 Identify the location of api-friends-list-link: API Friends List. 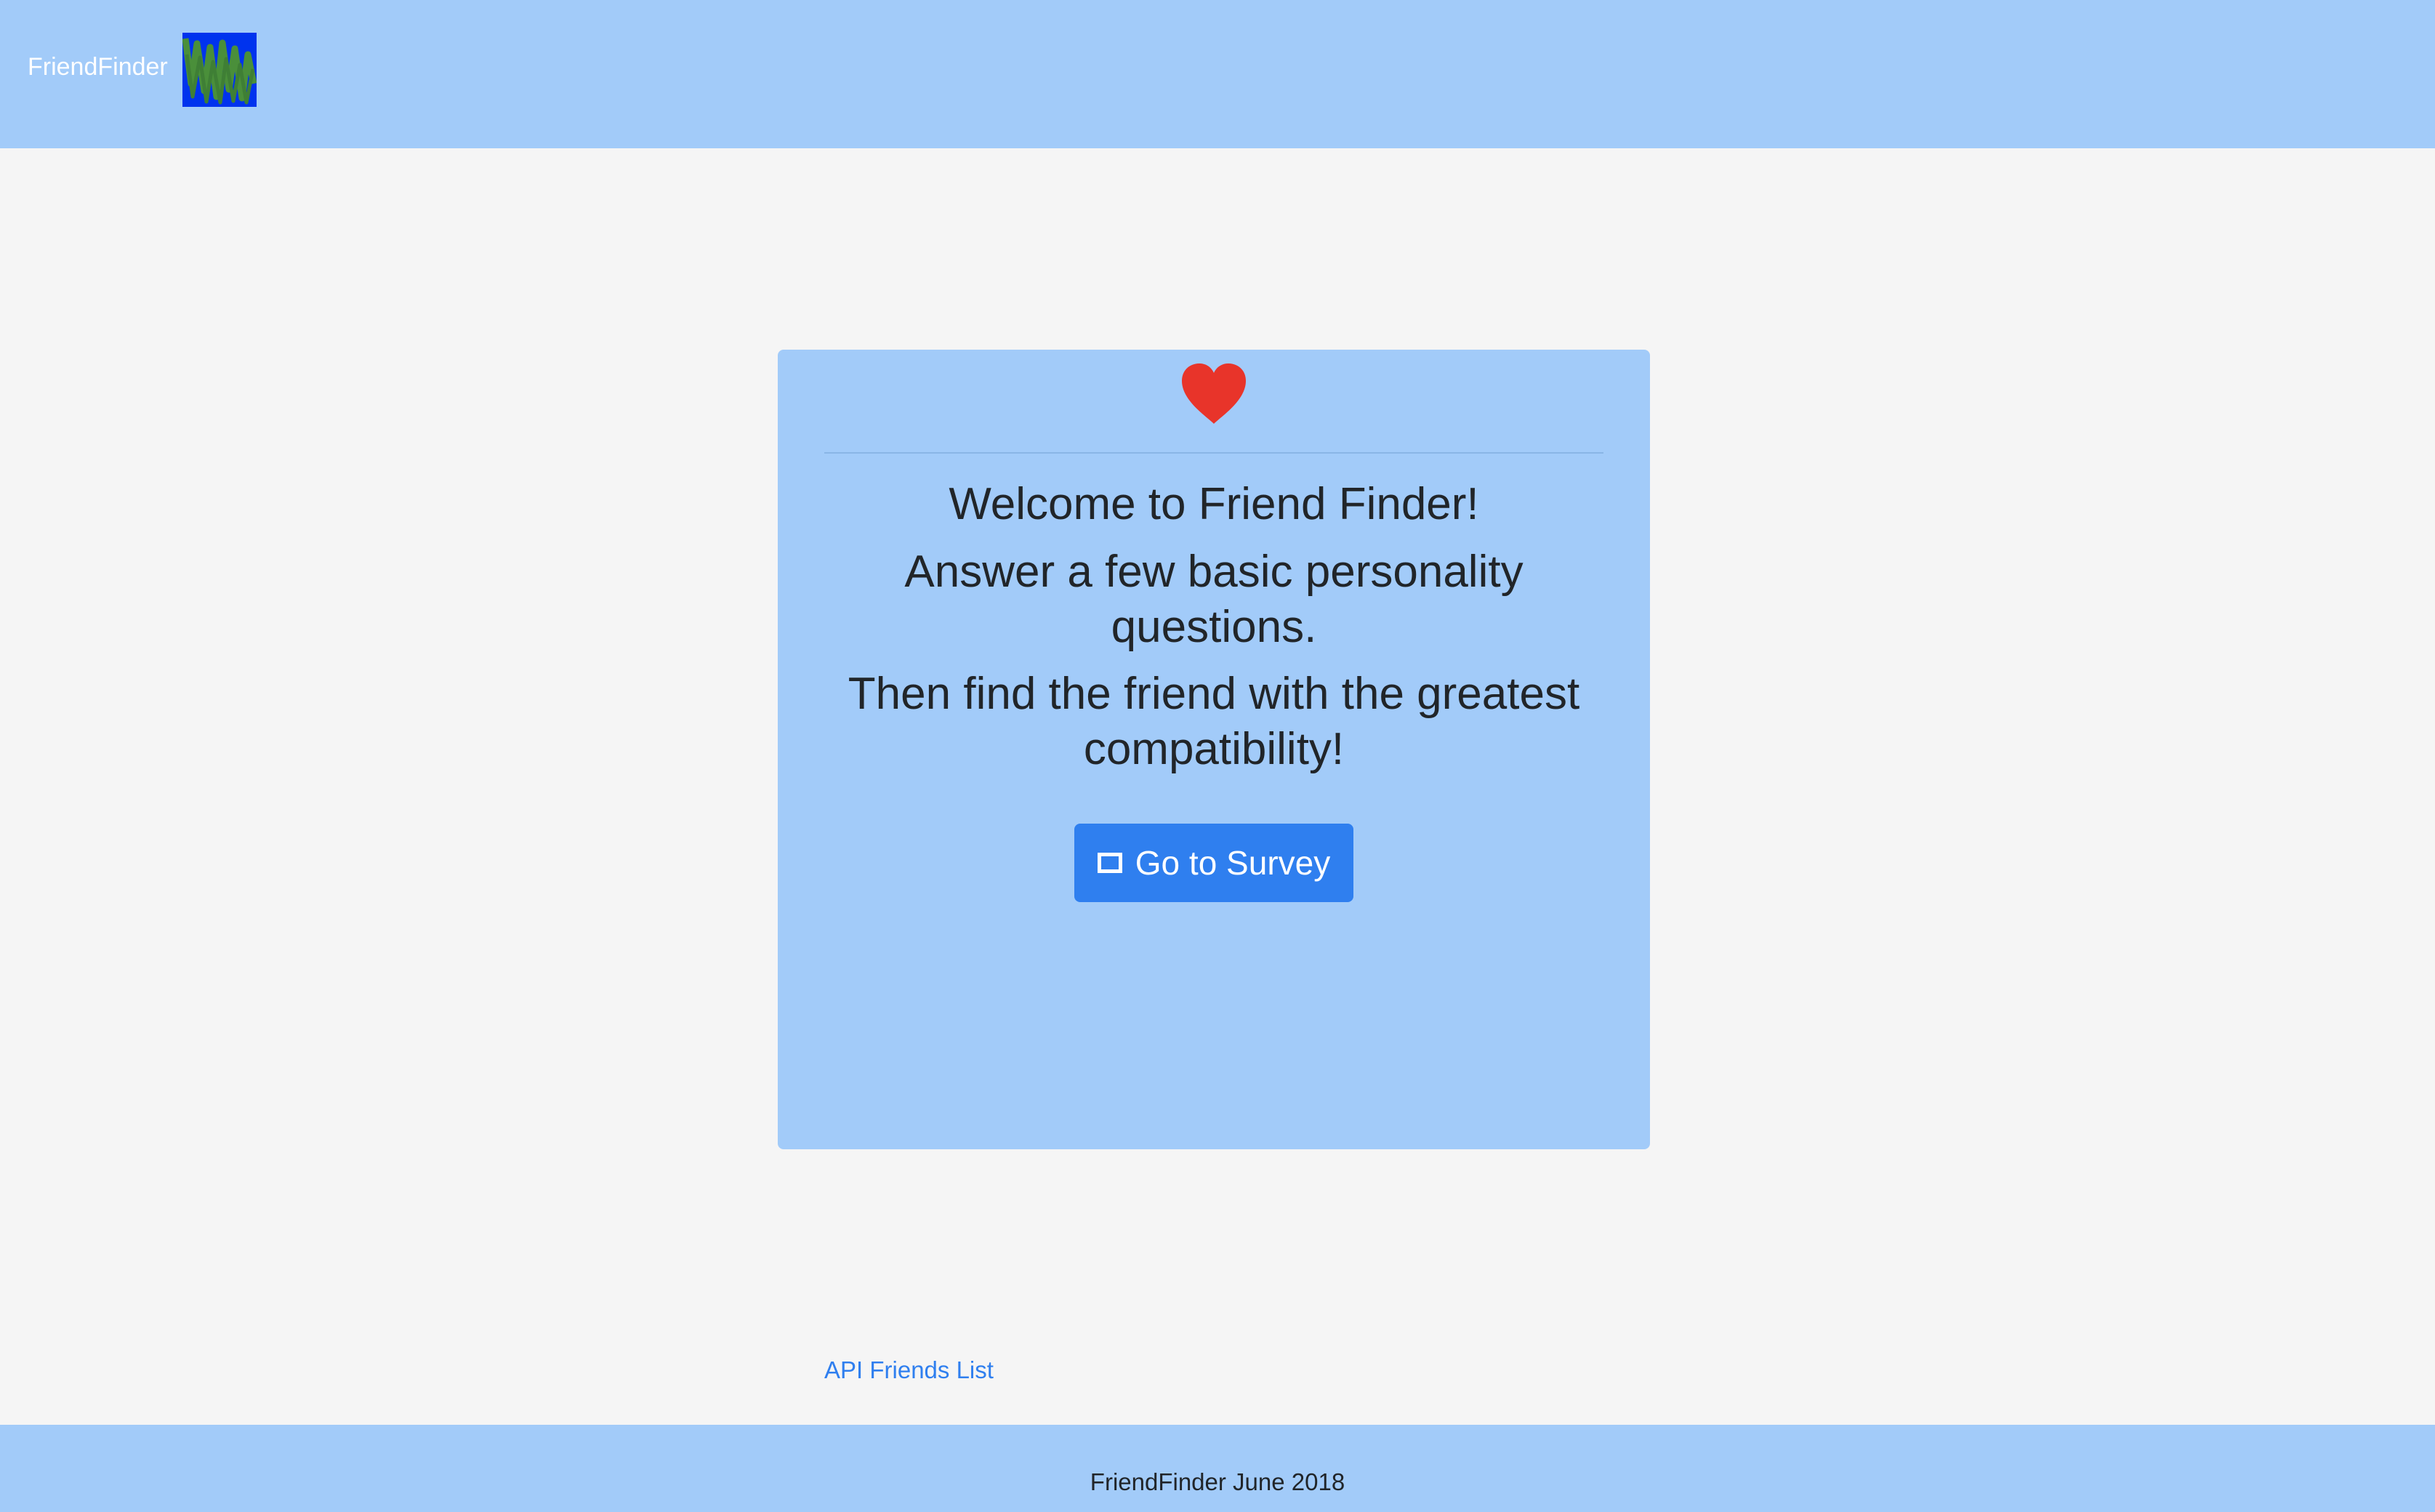
(909, 1370).